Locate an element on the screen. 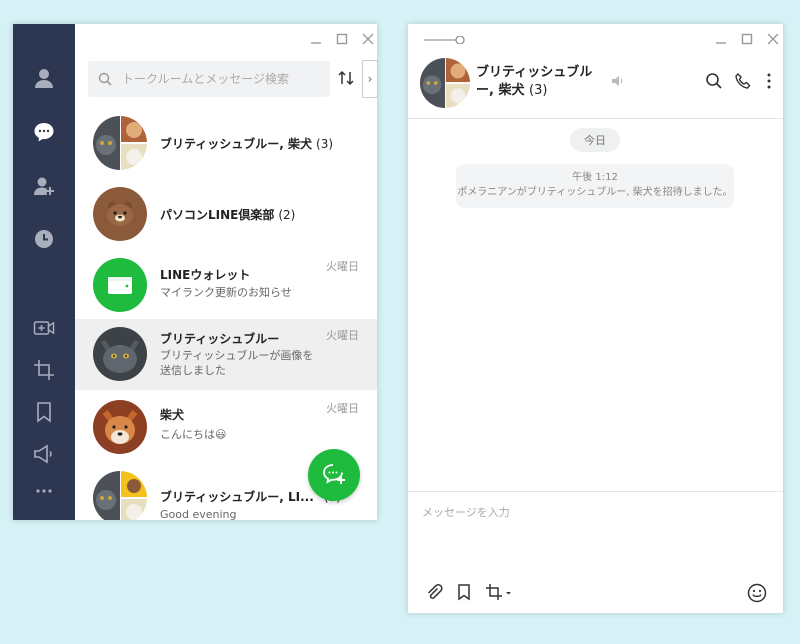  chat-name: 柴犬 is located at coordinates (172, 415).